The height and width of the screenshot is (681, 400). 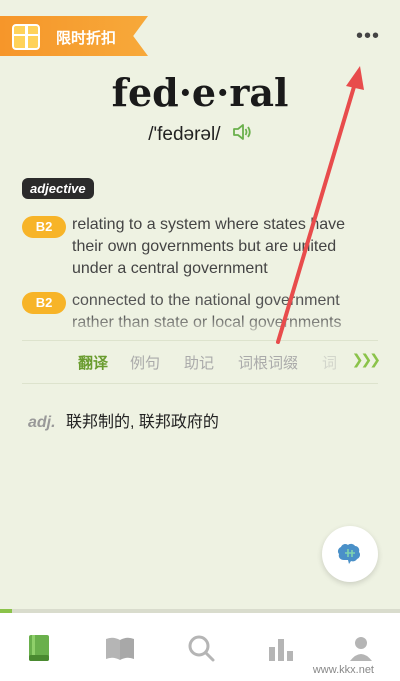 I want to click on tab-mnemonic: 助记, so click(x=199, y=362).